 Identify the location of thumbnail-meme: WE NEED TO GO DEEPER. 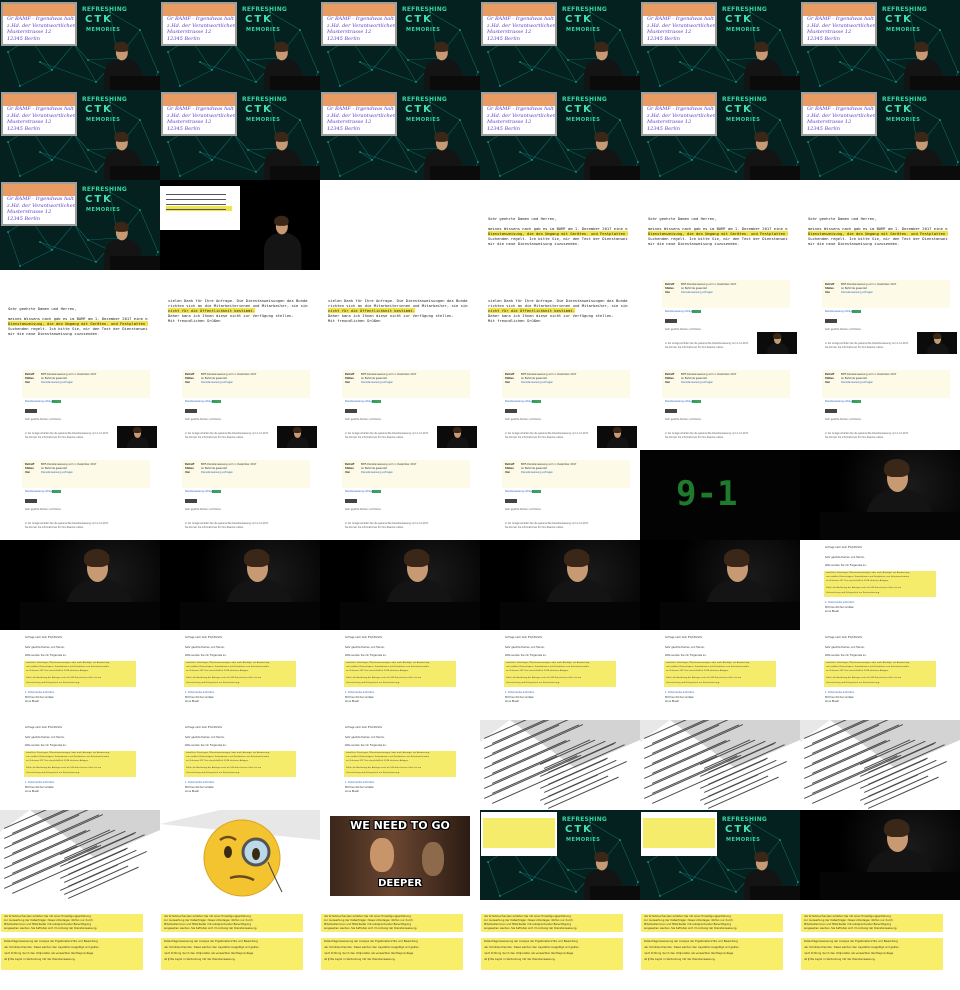
(400, 855).